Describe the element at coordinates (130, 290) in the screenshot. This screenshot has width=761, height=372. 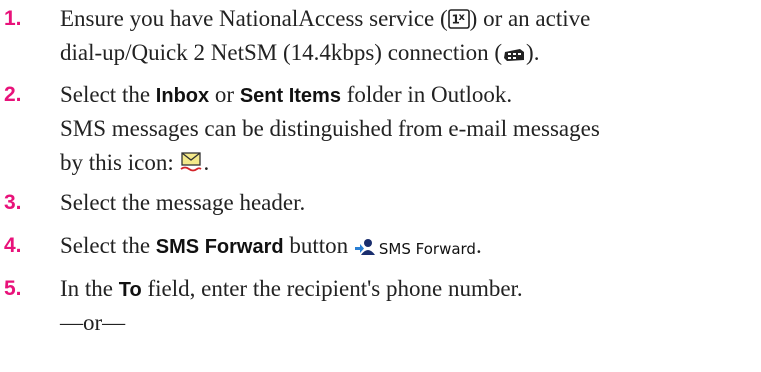
I see `to-field-label: To` at that location.